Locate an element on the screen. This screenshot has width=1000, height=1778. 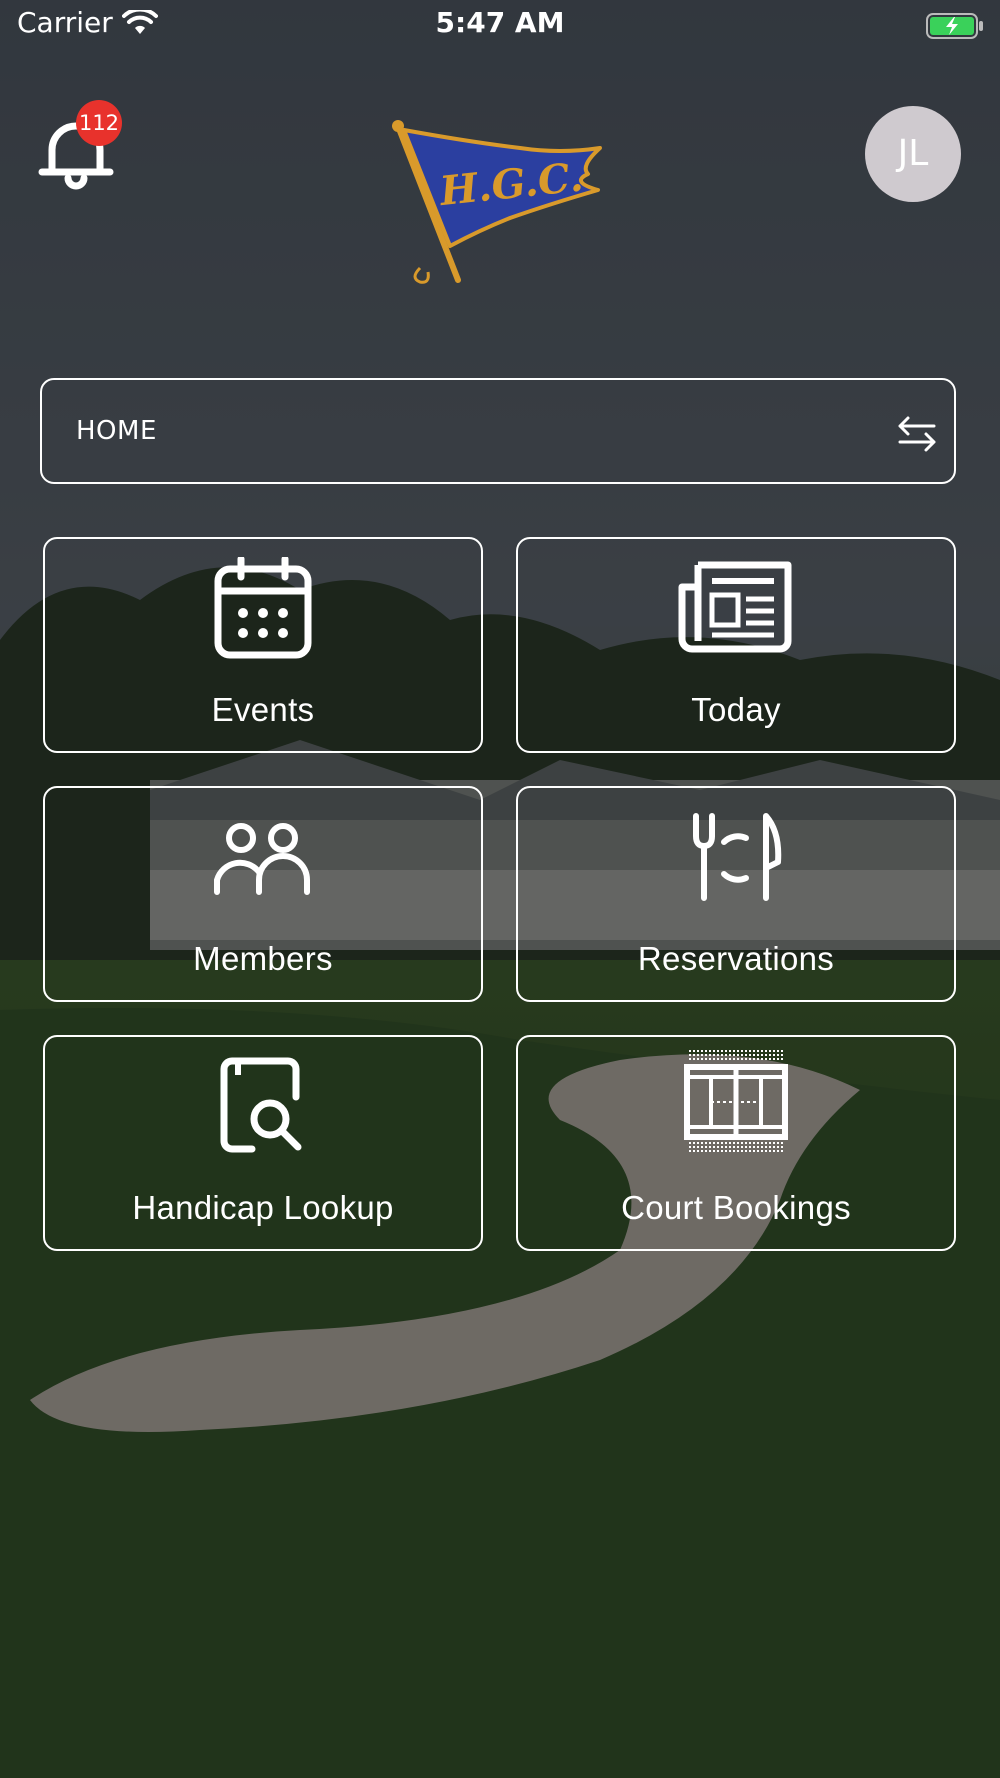
dining-icon is located at coordinates (737, 857).